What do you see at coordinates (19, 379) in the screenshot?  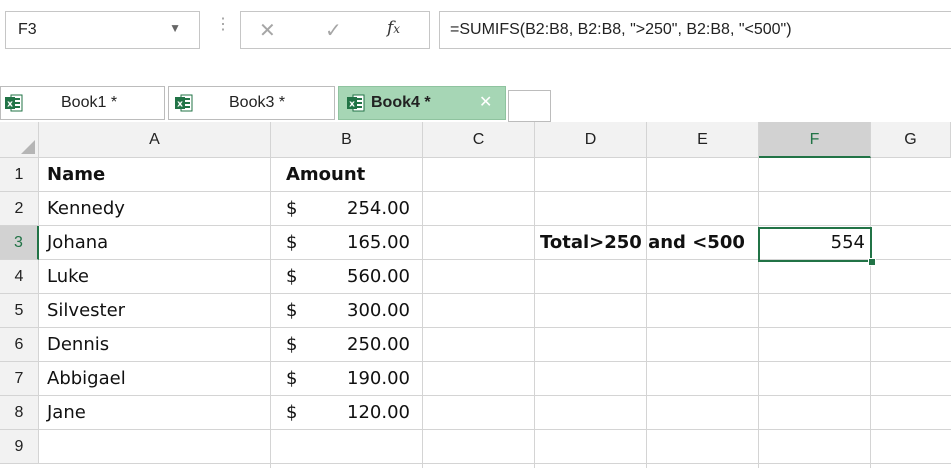 I see `row-header-7: 7` at bounding box center [19, 379].